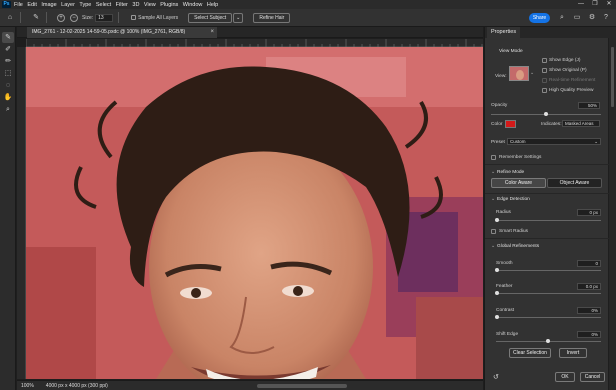  What do you see at coordinates (498, 142) in the screenshot?
I see `preset-label: Preset` at bounding box center [498, 142].